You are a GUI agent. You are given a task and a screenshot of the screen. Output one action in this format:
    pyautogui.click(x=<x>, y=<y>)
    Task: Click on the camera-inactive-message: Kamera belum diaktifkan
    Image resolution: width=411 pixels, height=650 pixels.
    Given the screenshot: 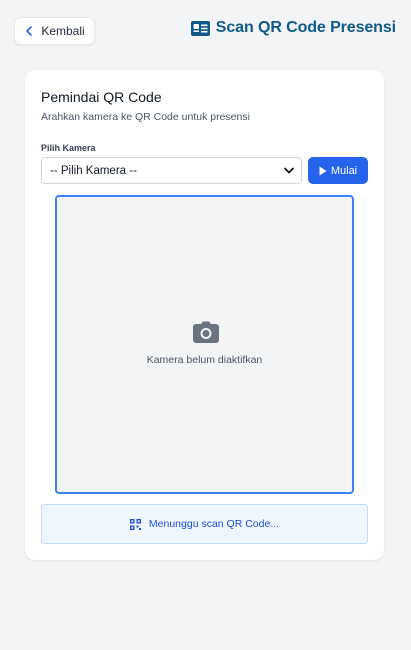 What is the action you would take?
    pyautogui.click(x=204, y=360)
    